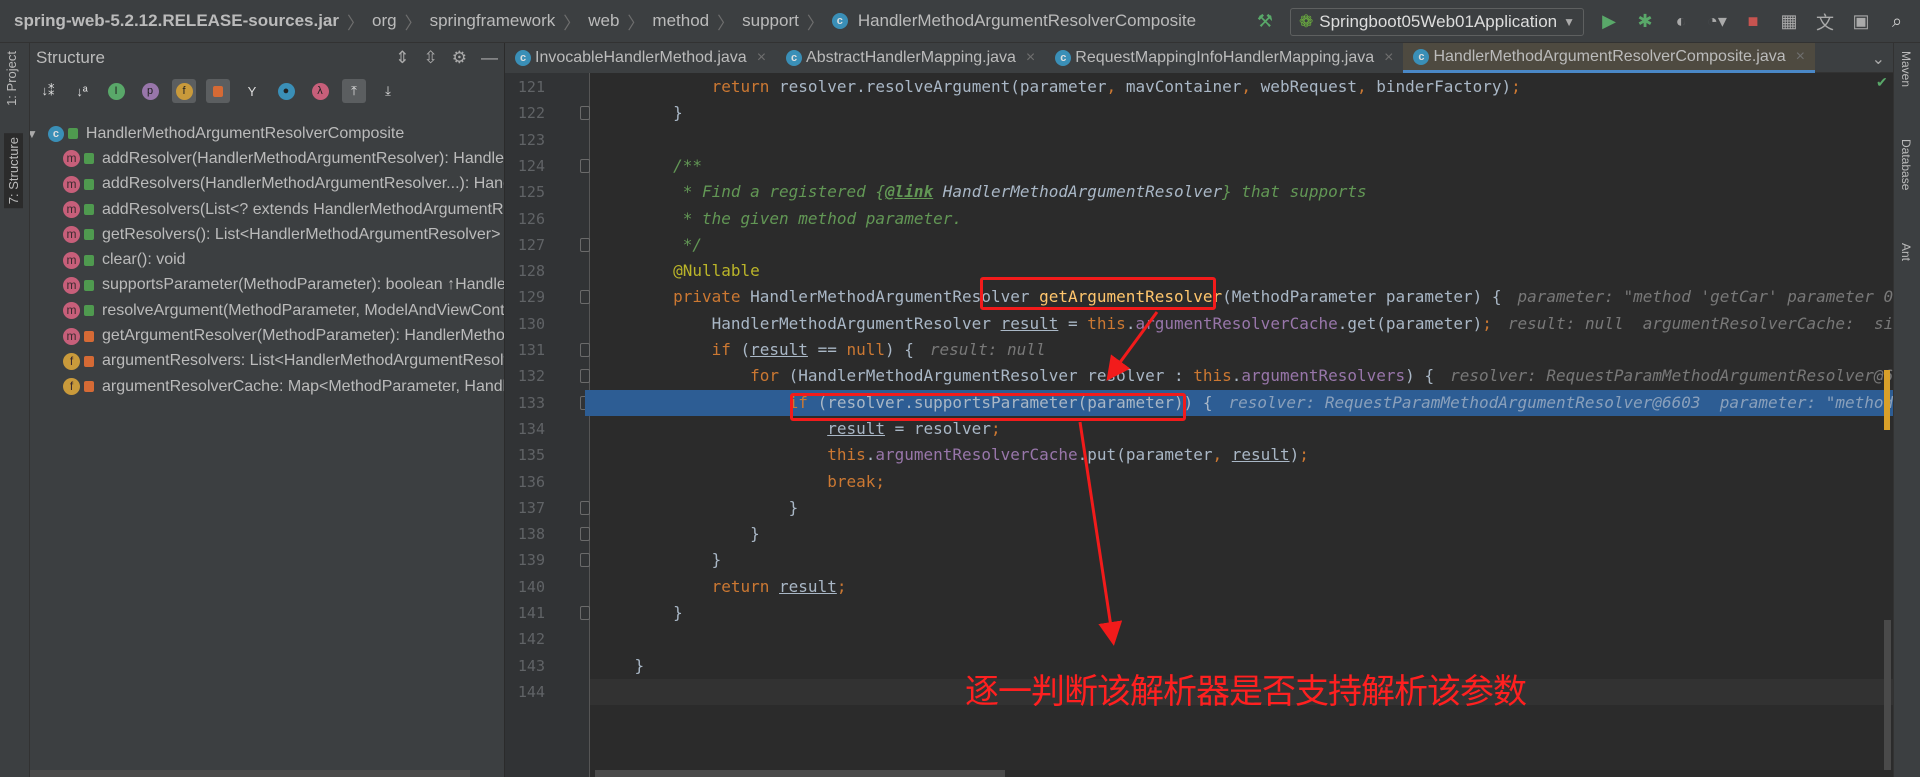 This screenshot has width=1920, height=777. What do you see at coordinates (800, 773) in the screenshot?
I see `horizontal-scrollbar` at bounding box center [800, 773].